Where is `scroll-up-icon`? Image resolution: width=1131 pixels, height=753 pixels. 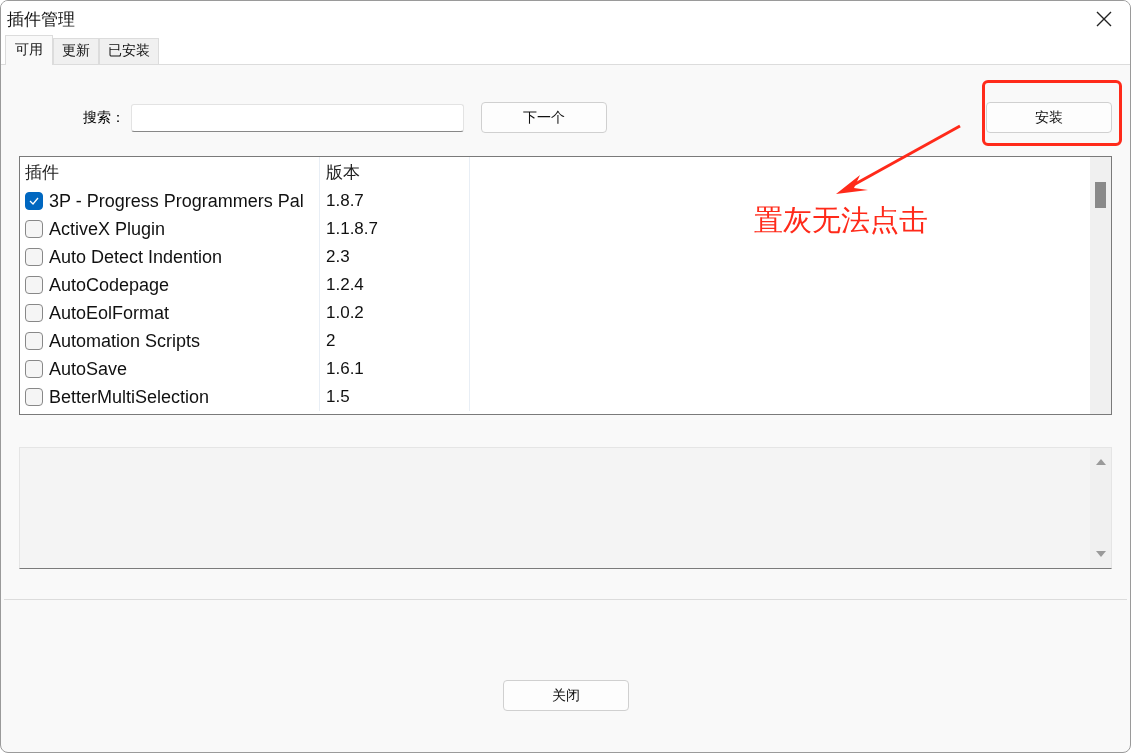
scroll-up-icon is located at coordinates (1100, 462).